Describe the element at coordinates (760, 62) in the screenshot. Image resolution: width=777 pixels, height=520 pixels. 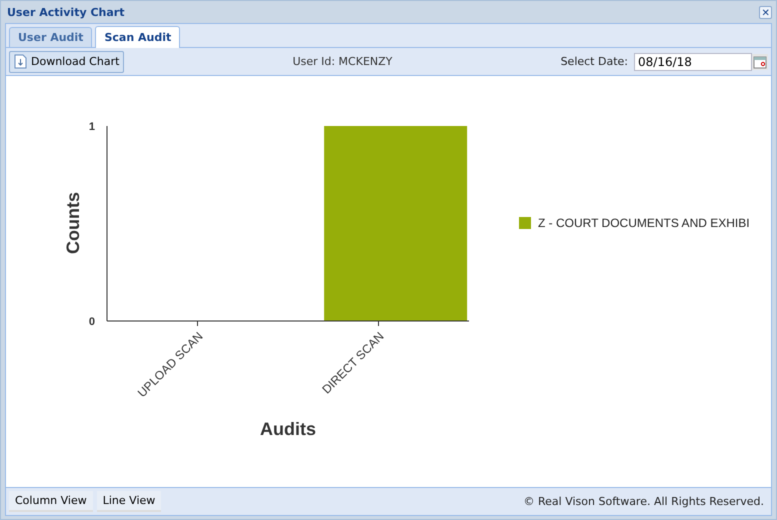
I see `calendar-icon` at that location.